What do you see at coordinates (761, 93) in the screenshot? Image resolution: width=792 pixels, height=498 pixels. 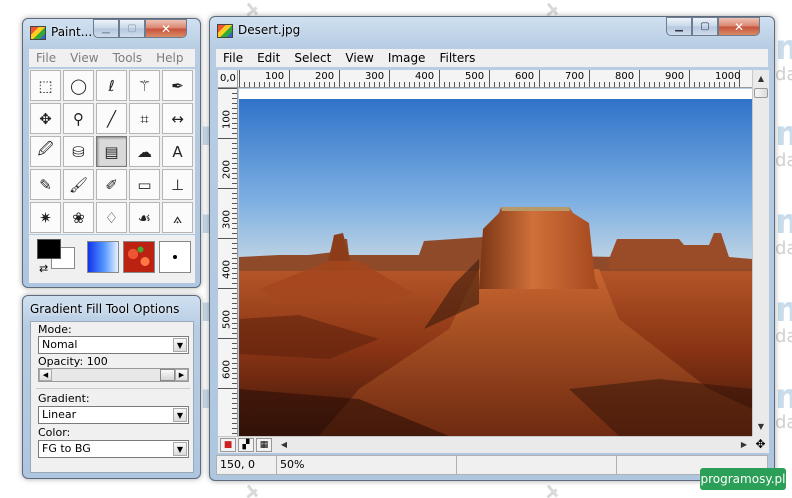 I see `vertical-scroll-thumb` at bounding box center [761, 93].